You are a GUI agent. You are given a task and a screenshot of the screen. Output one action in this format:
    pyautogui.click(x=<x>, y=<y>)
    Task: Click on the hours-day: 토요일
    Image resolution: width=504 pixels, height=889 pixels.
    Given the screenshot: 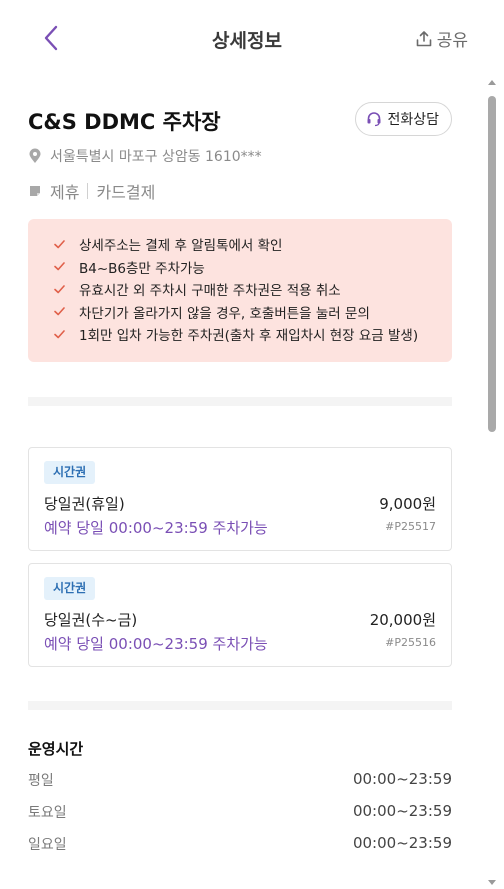 What is the action you would take?
    pyautogui.click(x=47, y=813)
    